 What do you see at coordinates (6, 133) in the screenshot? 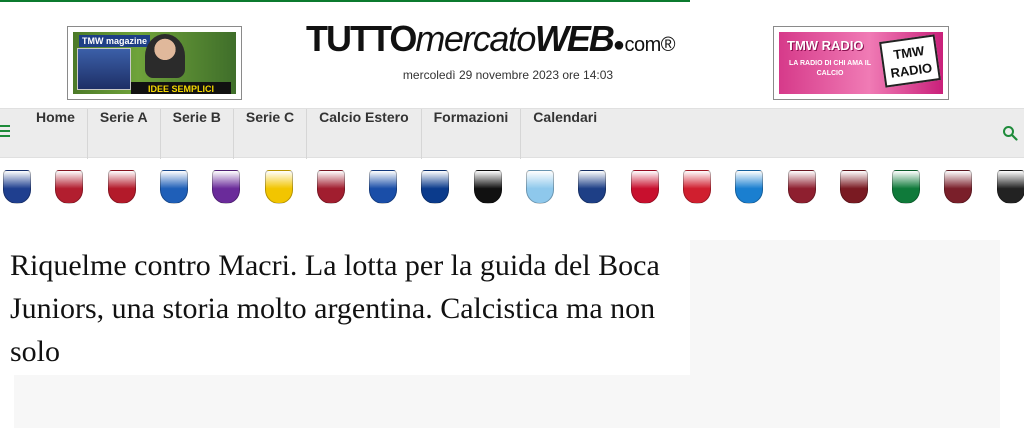
I see `hamburger-menu-icon` at bounding box center [6, 133].